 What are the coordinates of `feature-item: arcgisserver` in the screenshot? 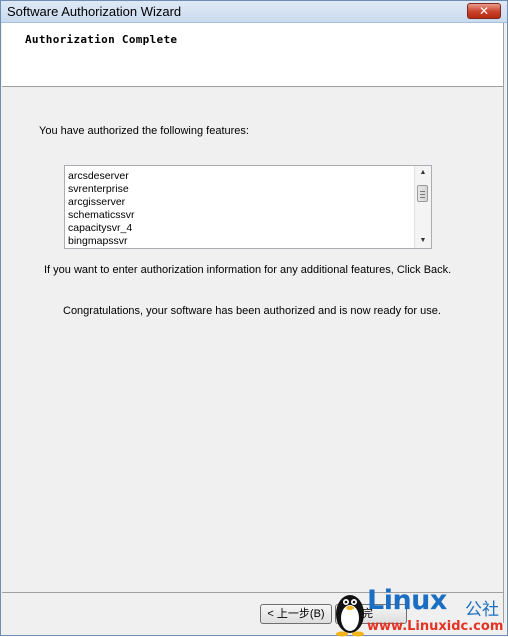 It's located at (101, 202).